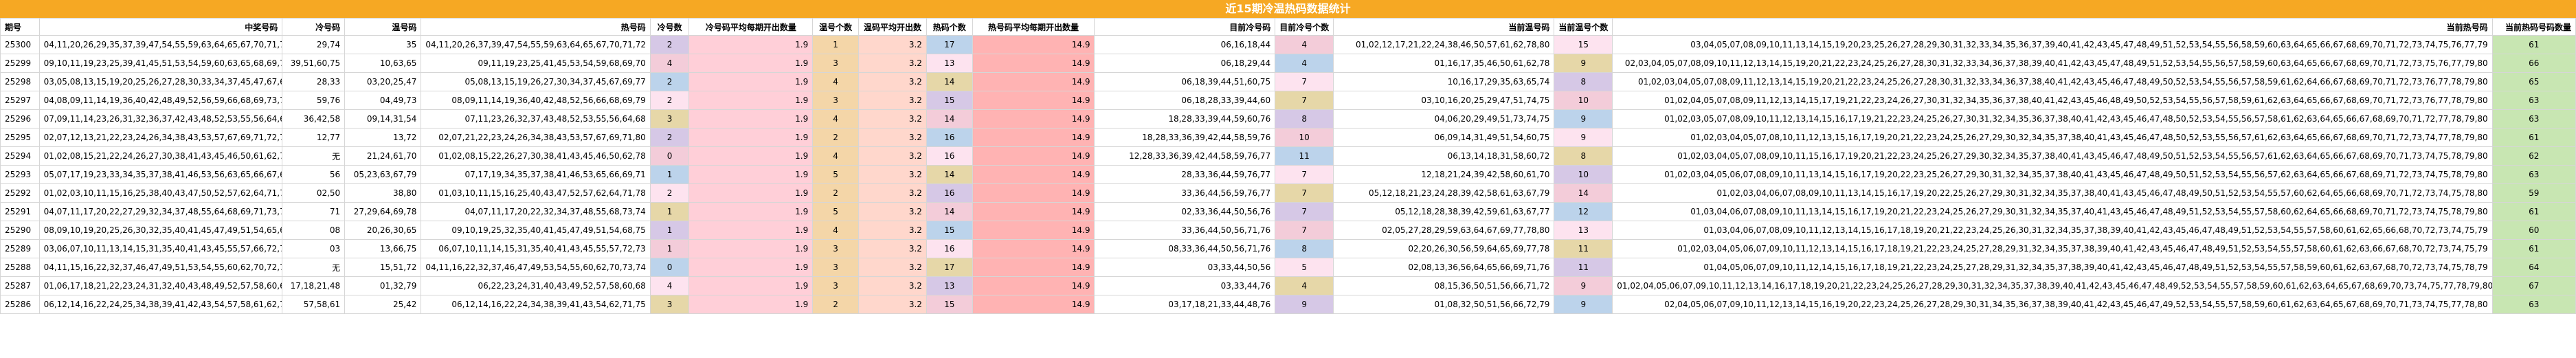  I want to click on cell-hotN: 14, so click(949, 212).